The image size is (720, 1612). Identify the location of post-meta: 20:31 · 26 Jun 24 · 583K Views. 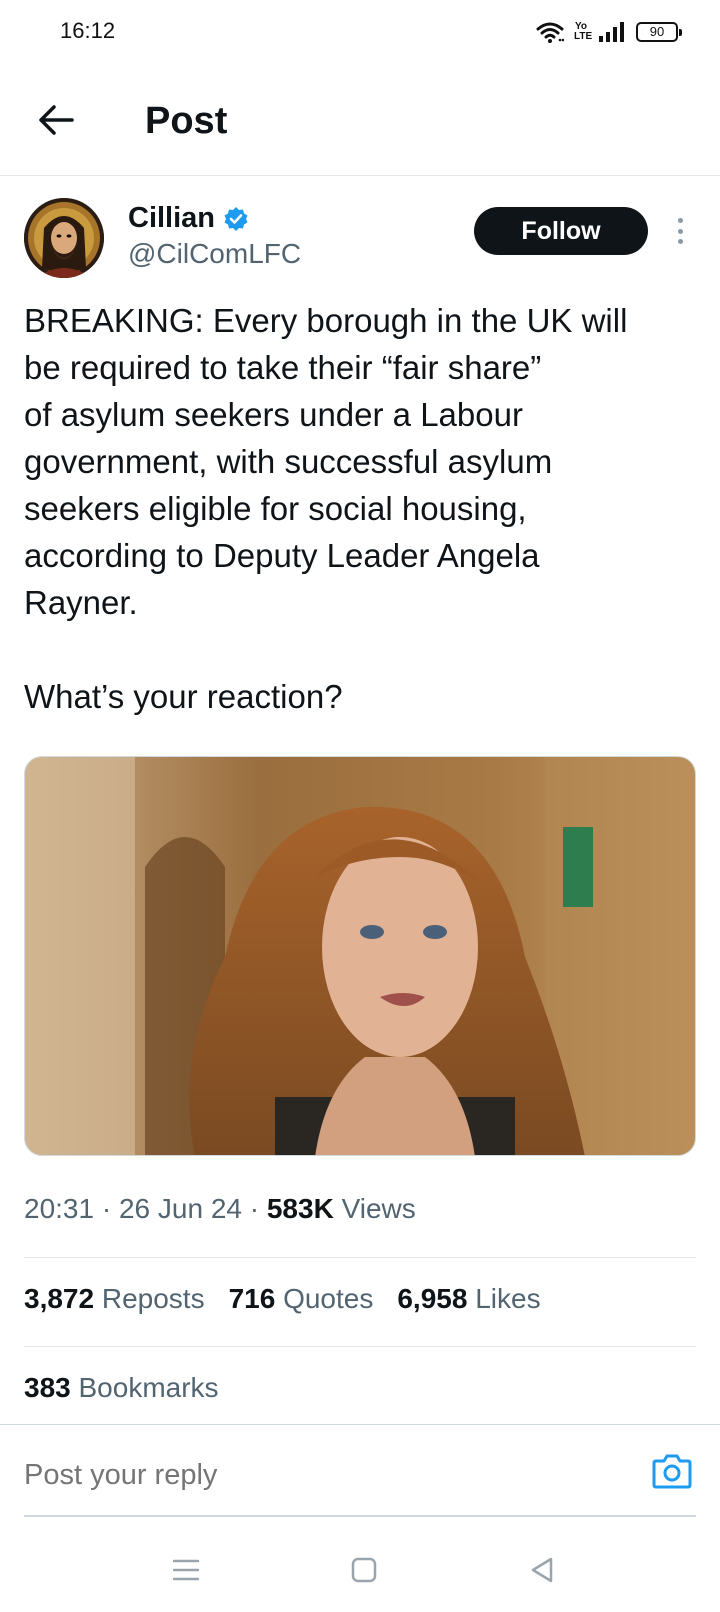
(220, 1209).